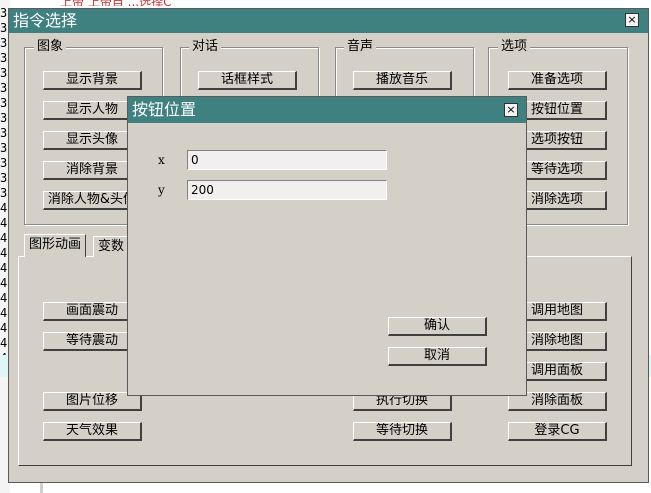  What do you see at coordinates (287, 160) in the screenshot?
I see `x-input: 0` at bounding box center [287, 160].